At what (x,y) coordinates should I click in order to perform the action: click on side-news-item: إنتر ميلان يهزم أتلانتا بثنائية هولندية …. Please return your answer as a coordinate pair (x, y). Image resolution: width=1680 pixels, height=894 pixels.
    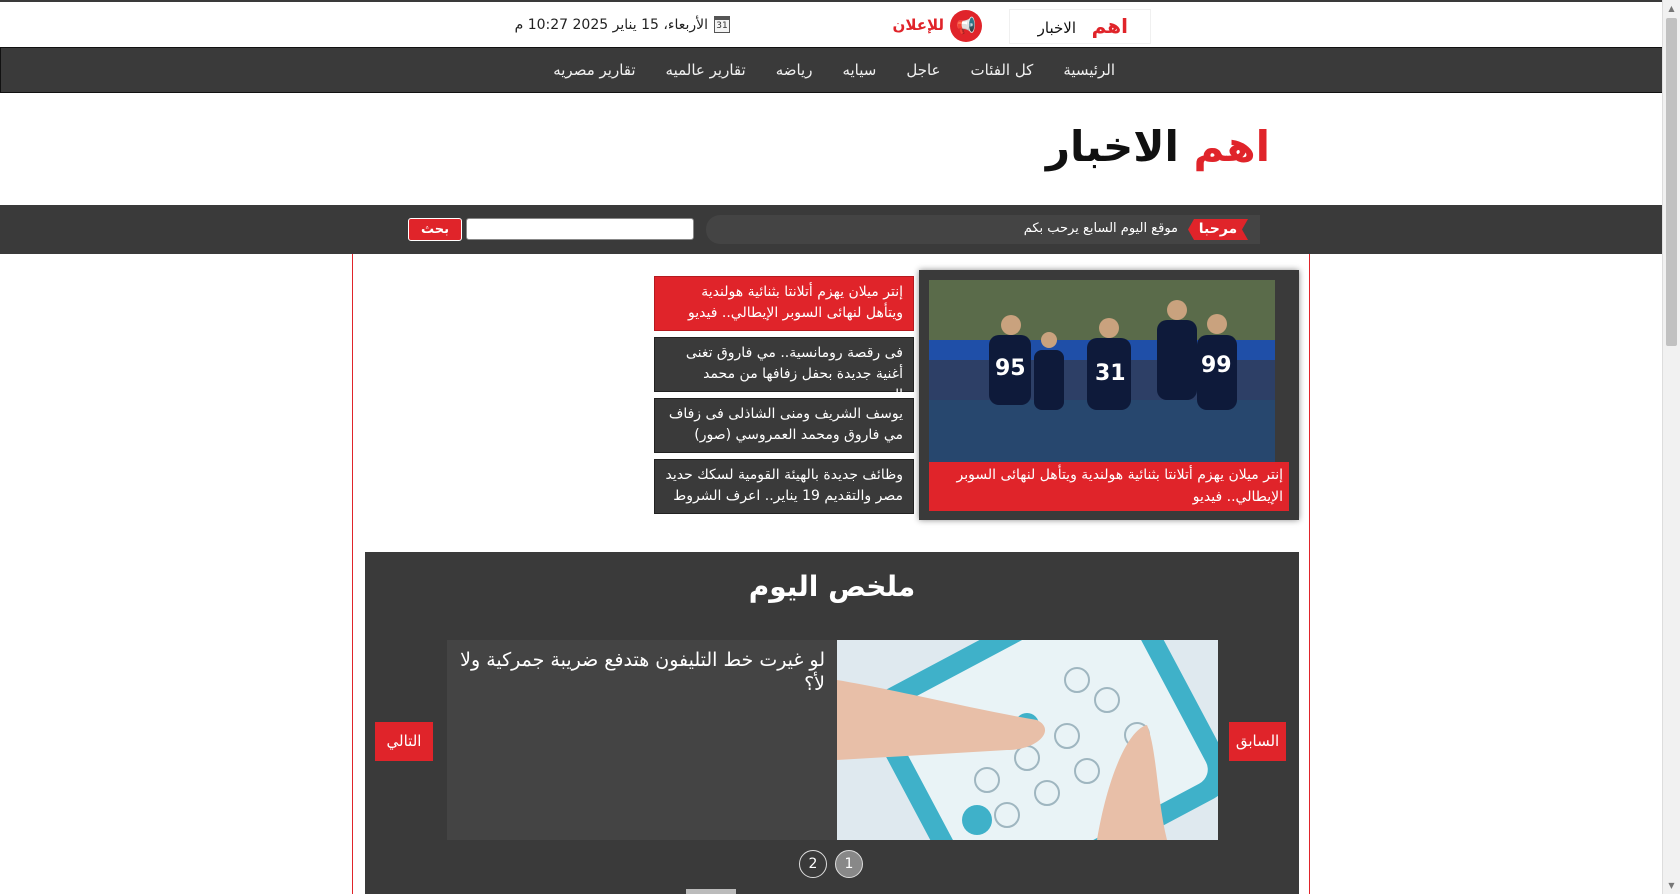
    Looking at the image, I should click on (784, 303).